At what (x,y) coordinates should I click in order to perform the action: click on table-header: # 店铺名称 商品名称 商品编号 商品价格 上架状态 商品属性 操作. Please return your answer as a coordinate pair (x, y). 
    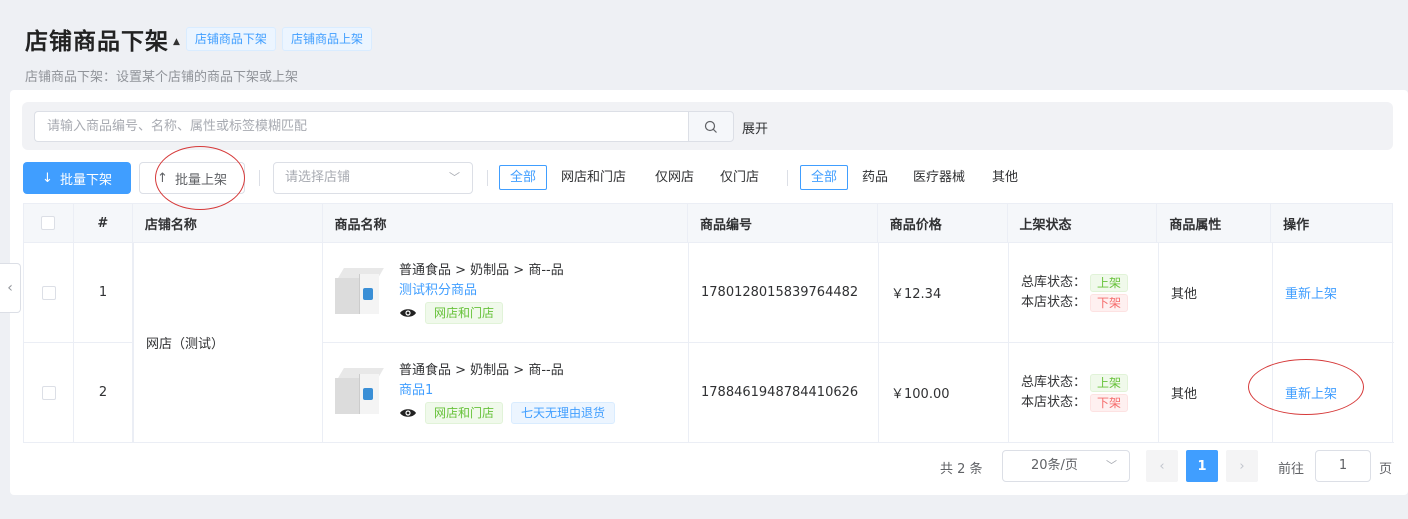
    Looking at the image, I should click on (708, 223).